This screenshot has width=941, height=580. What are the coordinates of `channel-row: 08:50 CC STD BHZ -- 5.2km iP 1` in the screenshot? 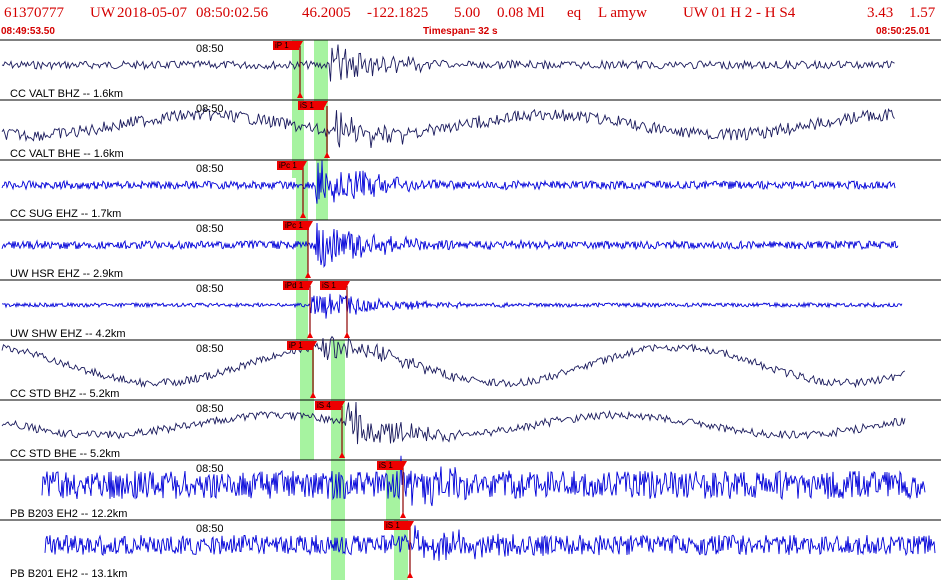 It's located at (470, 367).